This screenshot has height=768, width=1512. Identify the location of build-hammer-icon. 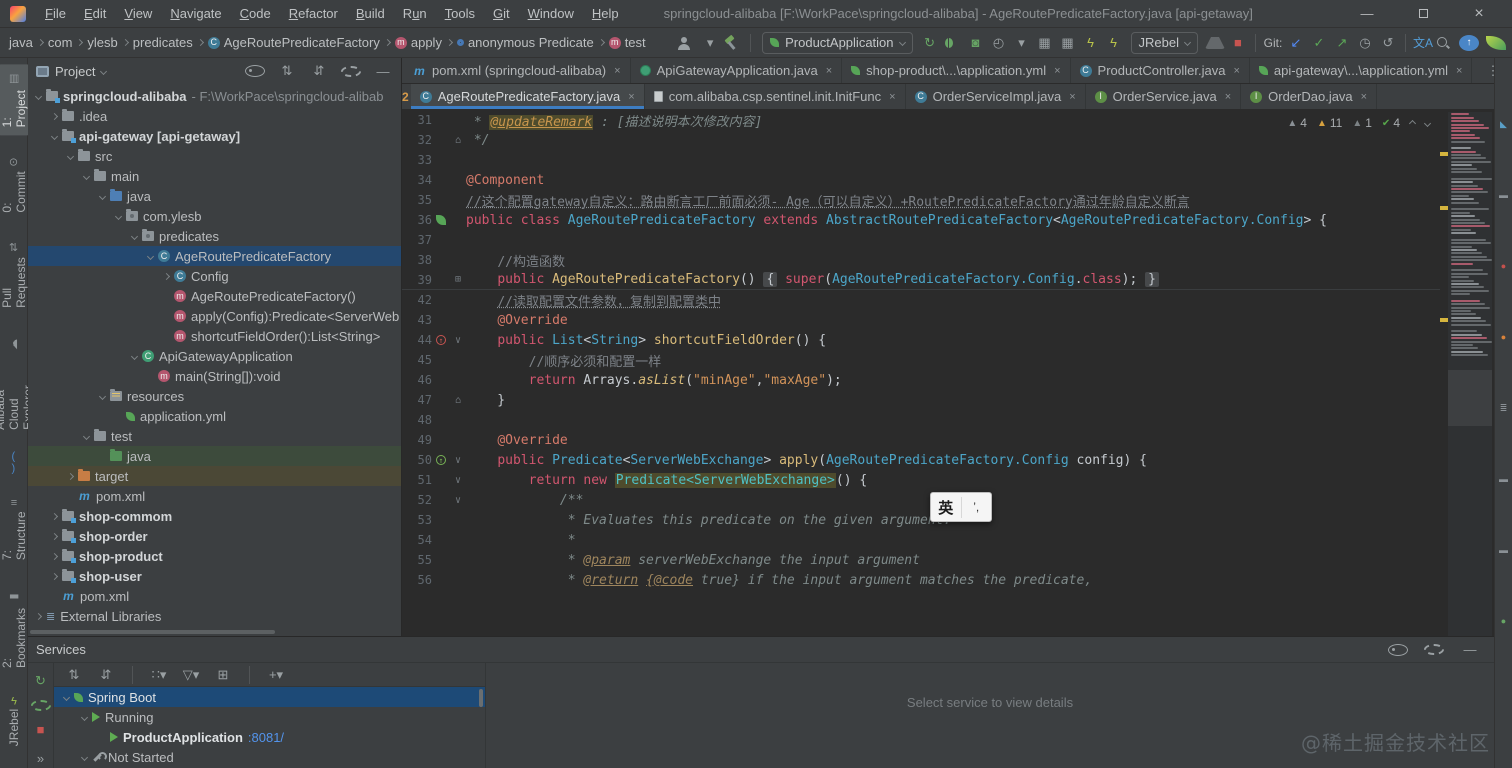
(733, 42).